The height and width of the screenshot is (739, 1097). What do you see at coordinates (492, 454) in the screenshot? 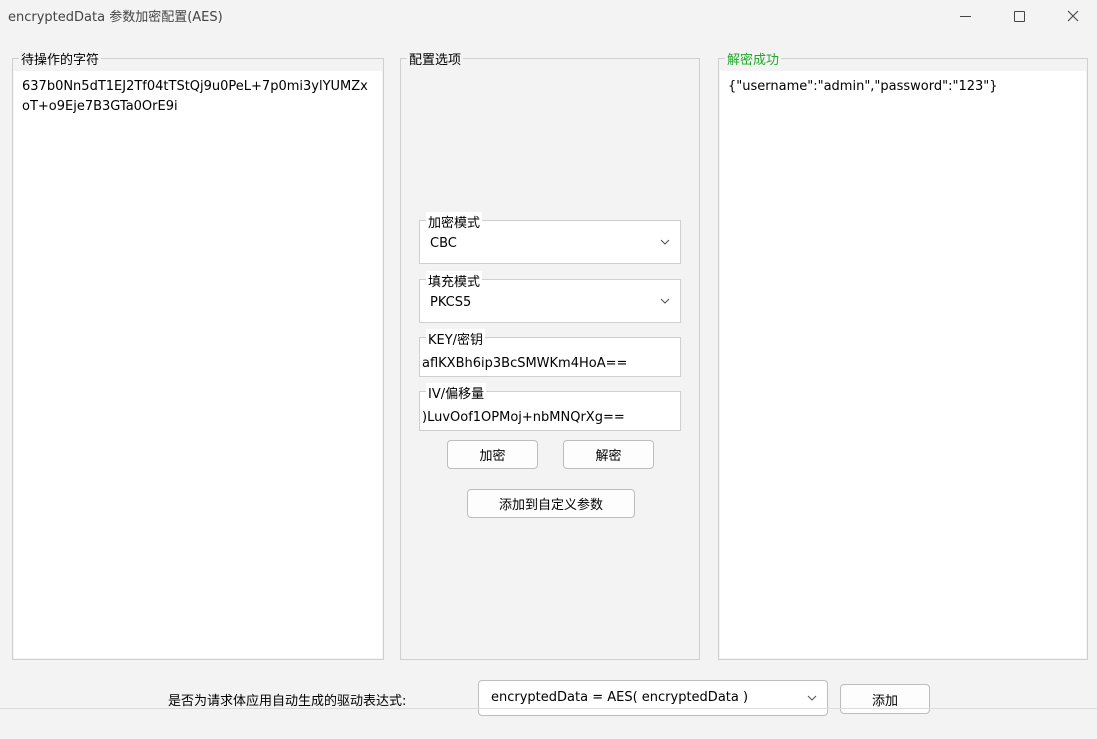
I see `encrypt-button: 加密` at bounding box center [492, 454].